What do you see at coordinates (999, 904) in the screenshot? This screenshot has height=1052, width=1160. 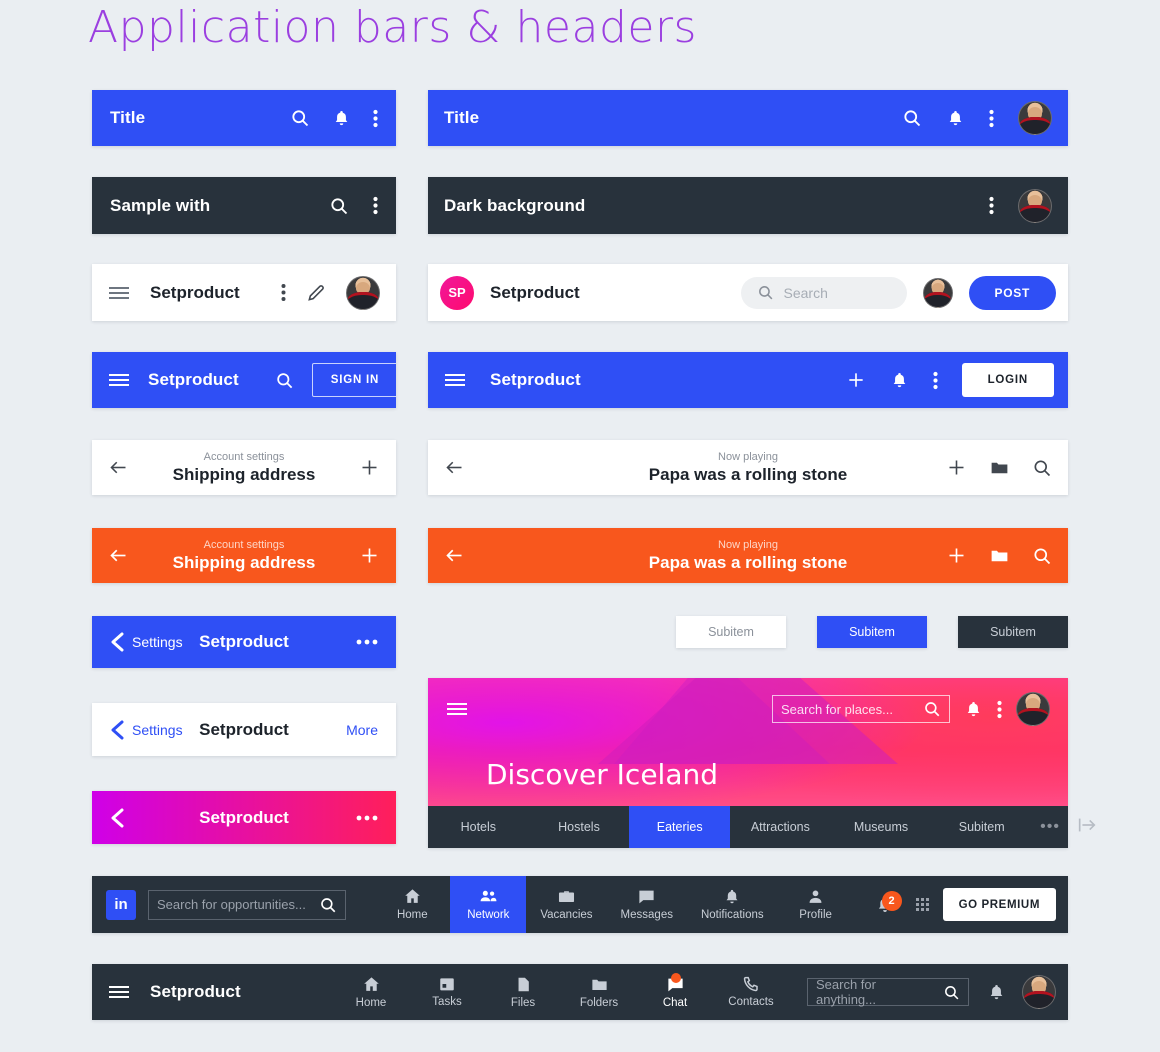 I see `go-premium-button: GO PREMIUM` at bounding box center [999, 904].